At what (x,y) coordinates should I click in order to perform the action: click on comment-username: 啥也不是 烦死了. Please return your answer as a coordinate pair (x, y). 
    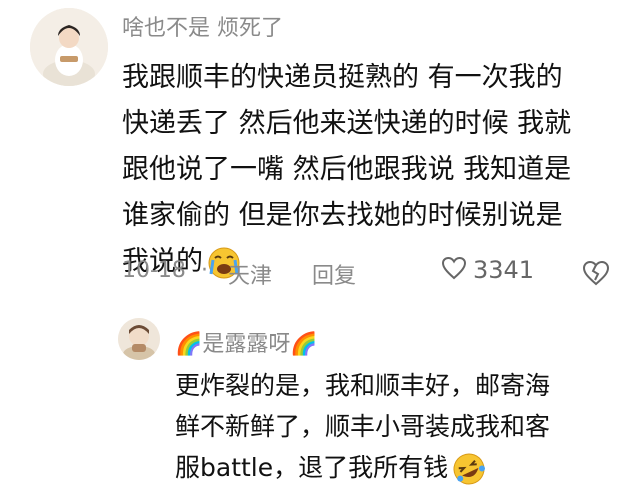
    Looking at the image, I should click on (202, 26).